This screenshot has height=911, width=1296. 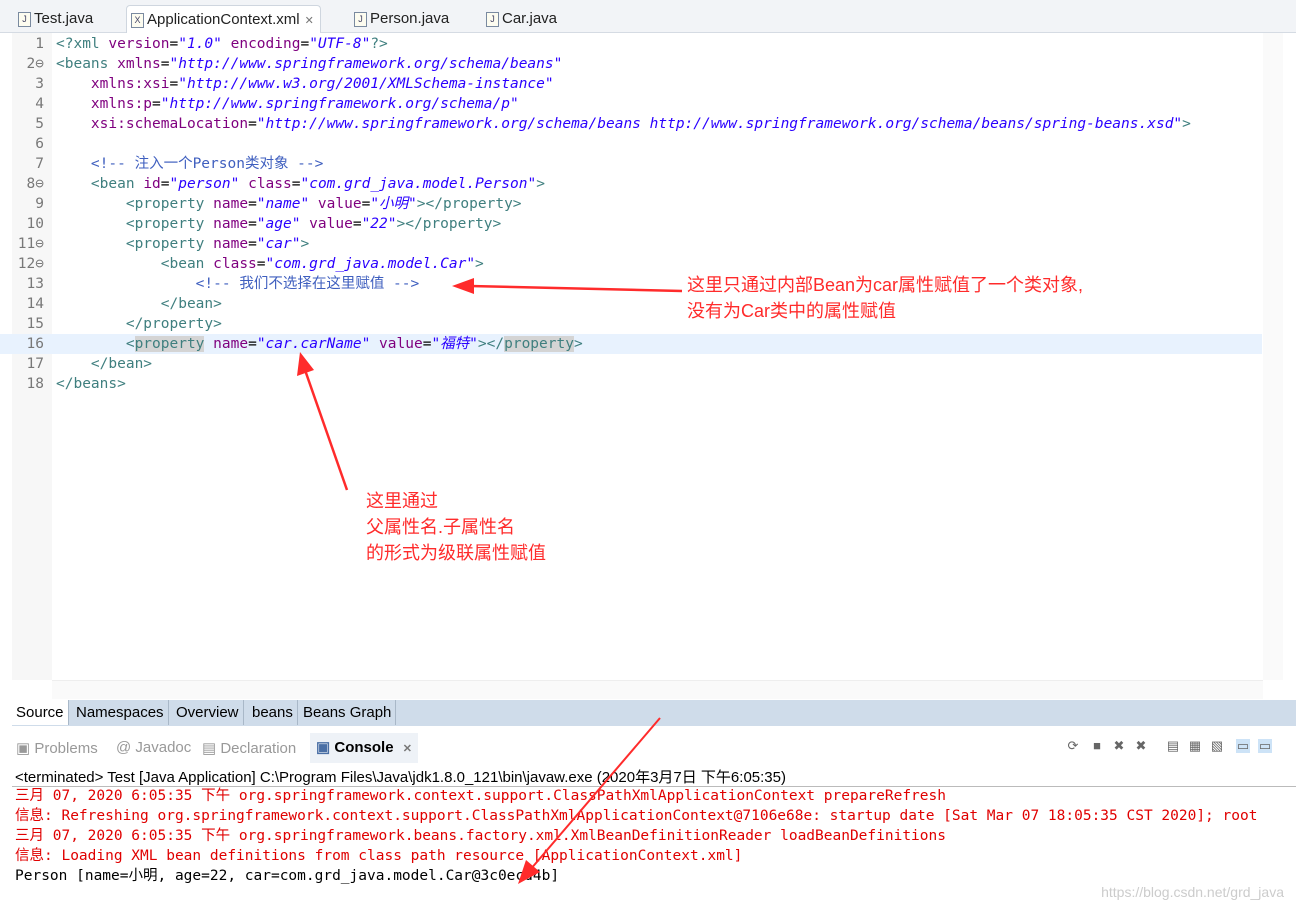 What do you see at coordinates (595, 794) in the screenshot?
I see `arrow-output` at bounding box center [595, 794].